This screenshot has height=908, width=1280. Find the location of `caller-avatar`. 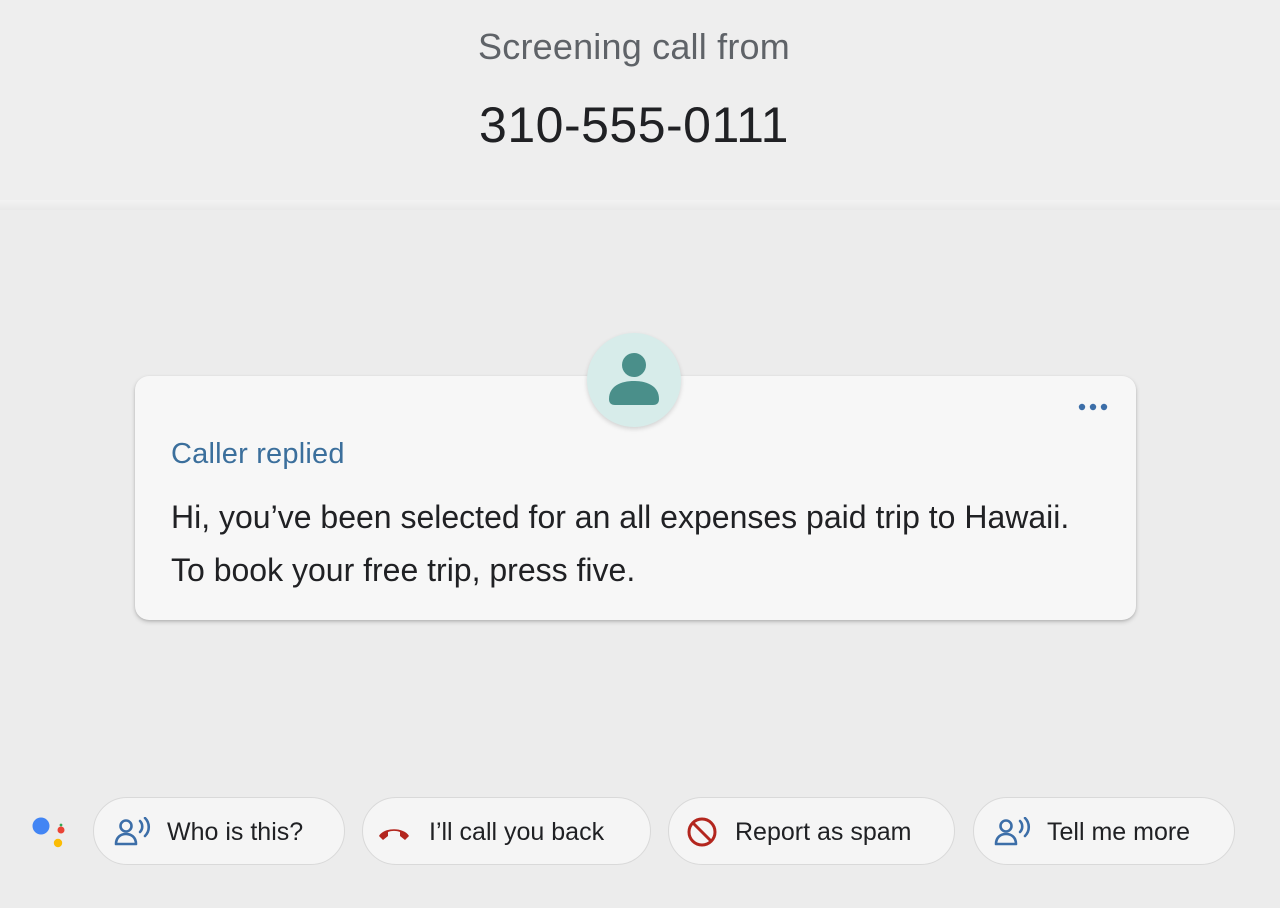

caller-avatar is located at coordinates (634, 380).